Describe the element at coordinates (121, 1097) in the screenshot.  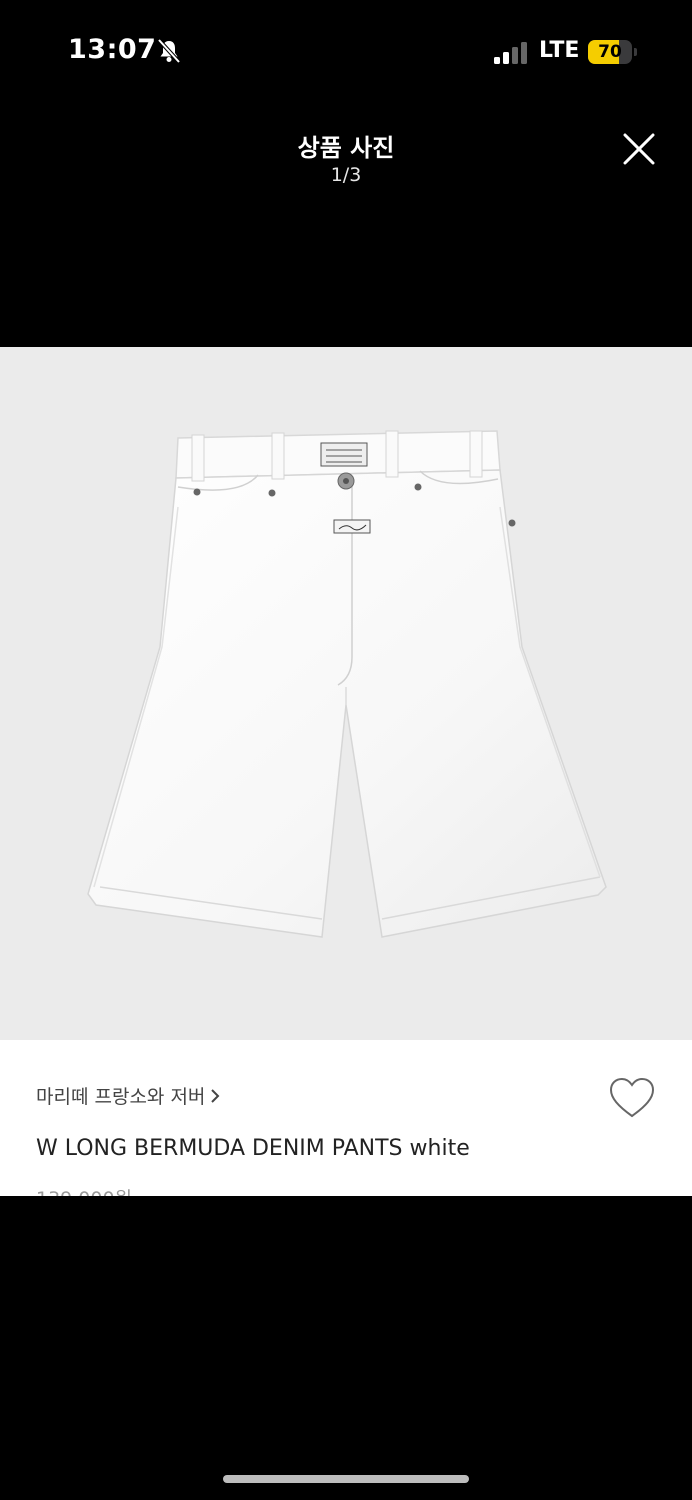
I see `brand-name: 마리떼 프랑소와 저버` at that location.